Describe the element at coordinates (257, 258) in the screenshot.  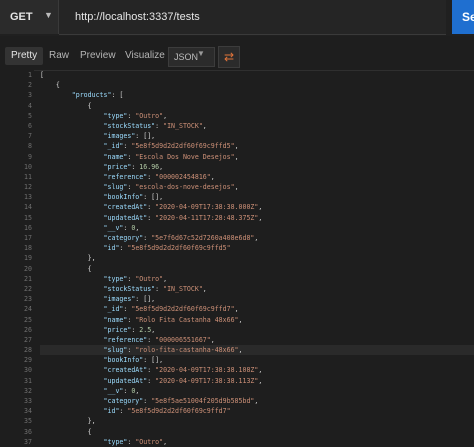
I see `code-line: },` at that location.